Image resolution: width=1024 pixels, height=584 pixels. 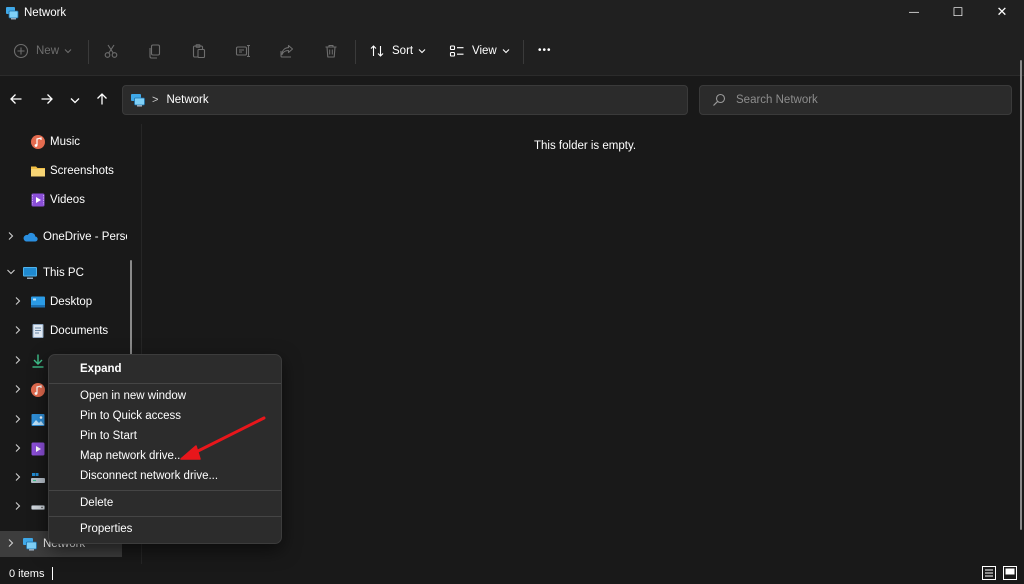 I want to click on nav-item-music-pc, so click(x=24, y=390).